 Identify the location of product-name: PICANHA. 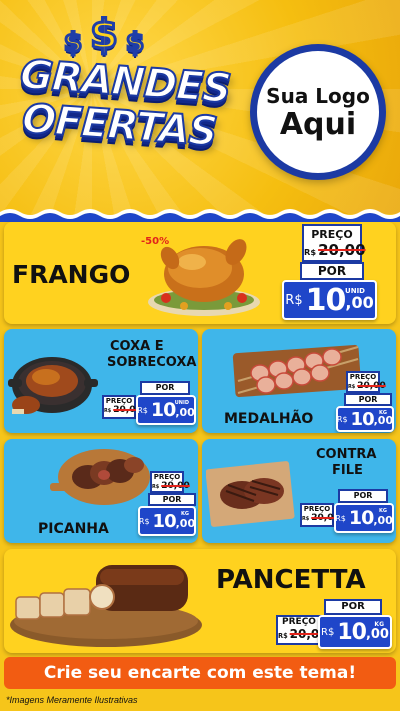
(73, 529).